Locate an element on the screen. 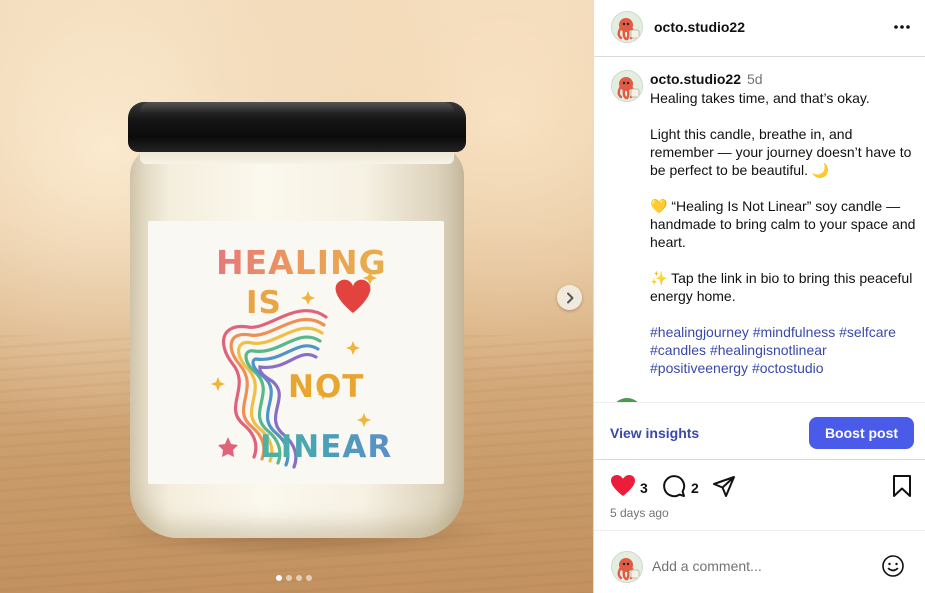  hashtag-link: #healingjourney is located at coordinates (699, 332).